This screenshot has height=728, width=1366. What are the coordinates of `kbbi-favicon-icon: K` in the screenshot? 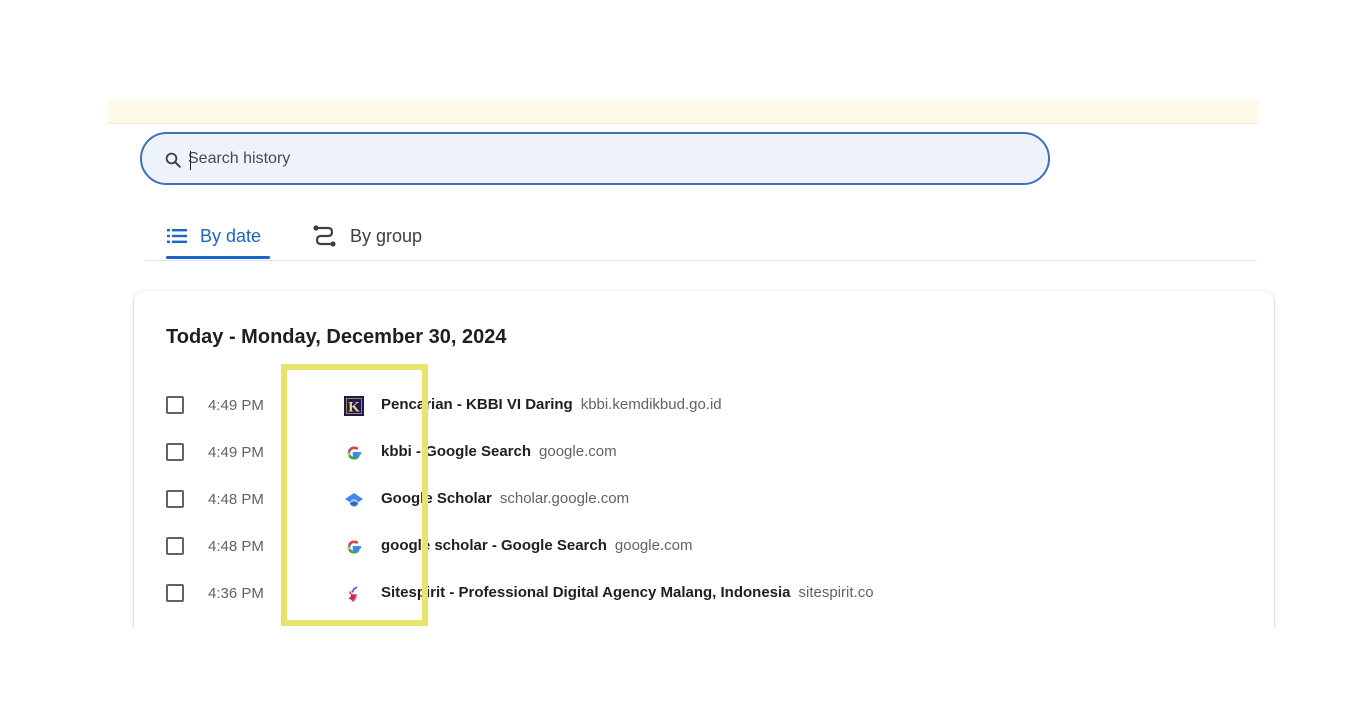 It's located at (354, 406).